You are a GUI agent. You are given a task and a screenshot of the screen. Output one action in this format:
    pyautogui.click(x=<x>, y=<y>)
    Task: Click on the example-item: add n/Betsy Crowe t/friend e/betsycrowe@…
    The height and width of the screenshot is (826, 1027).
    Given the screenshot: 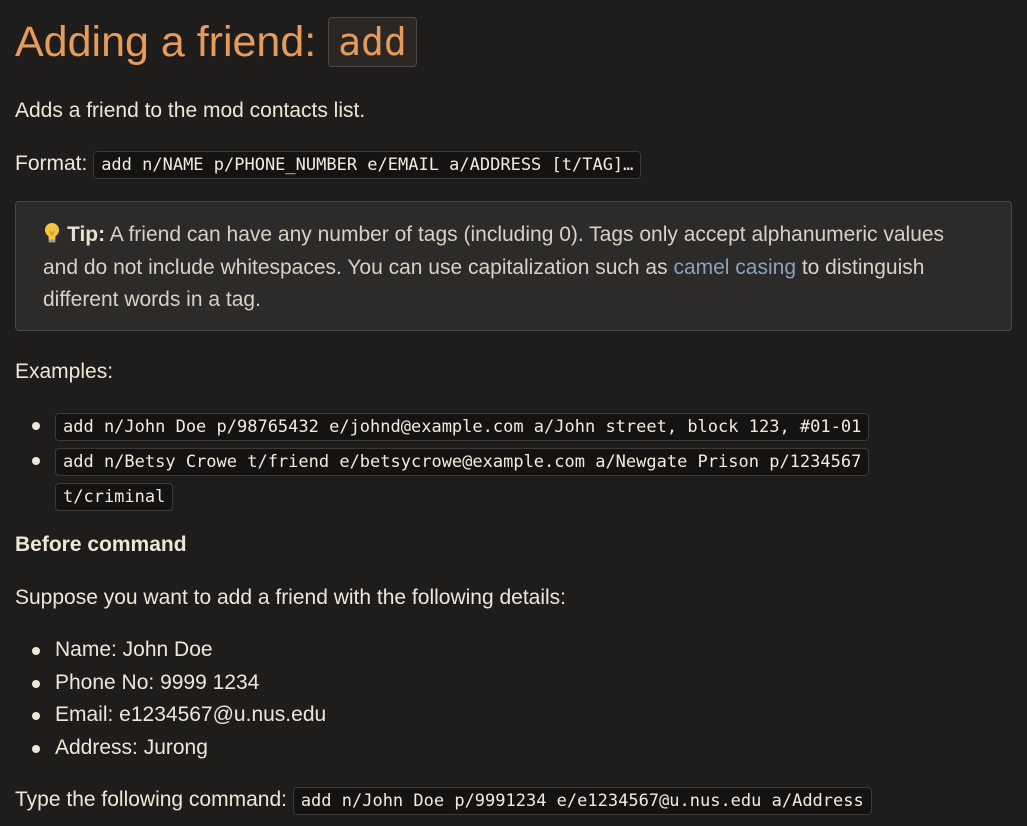 What is the action you would take?
    pyautogui.click(x=450, y=461)
    